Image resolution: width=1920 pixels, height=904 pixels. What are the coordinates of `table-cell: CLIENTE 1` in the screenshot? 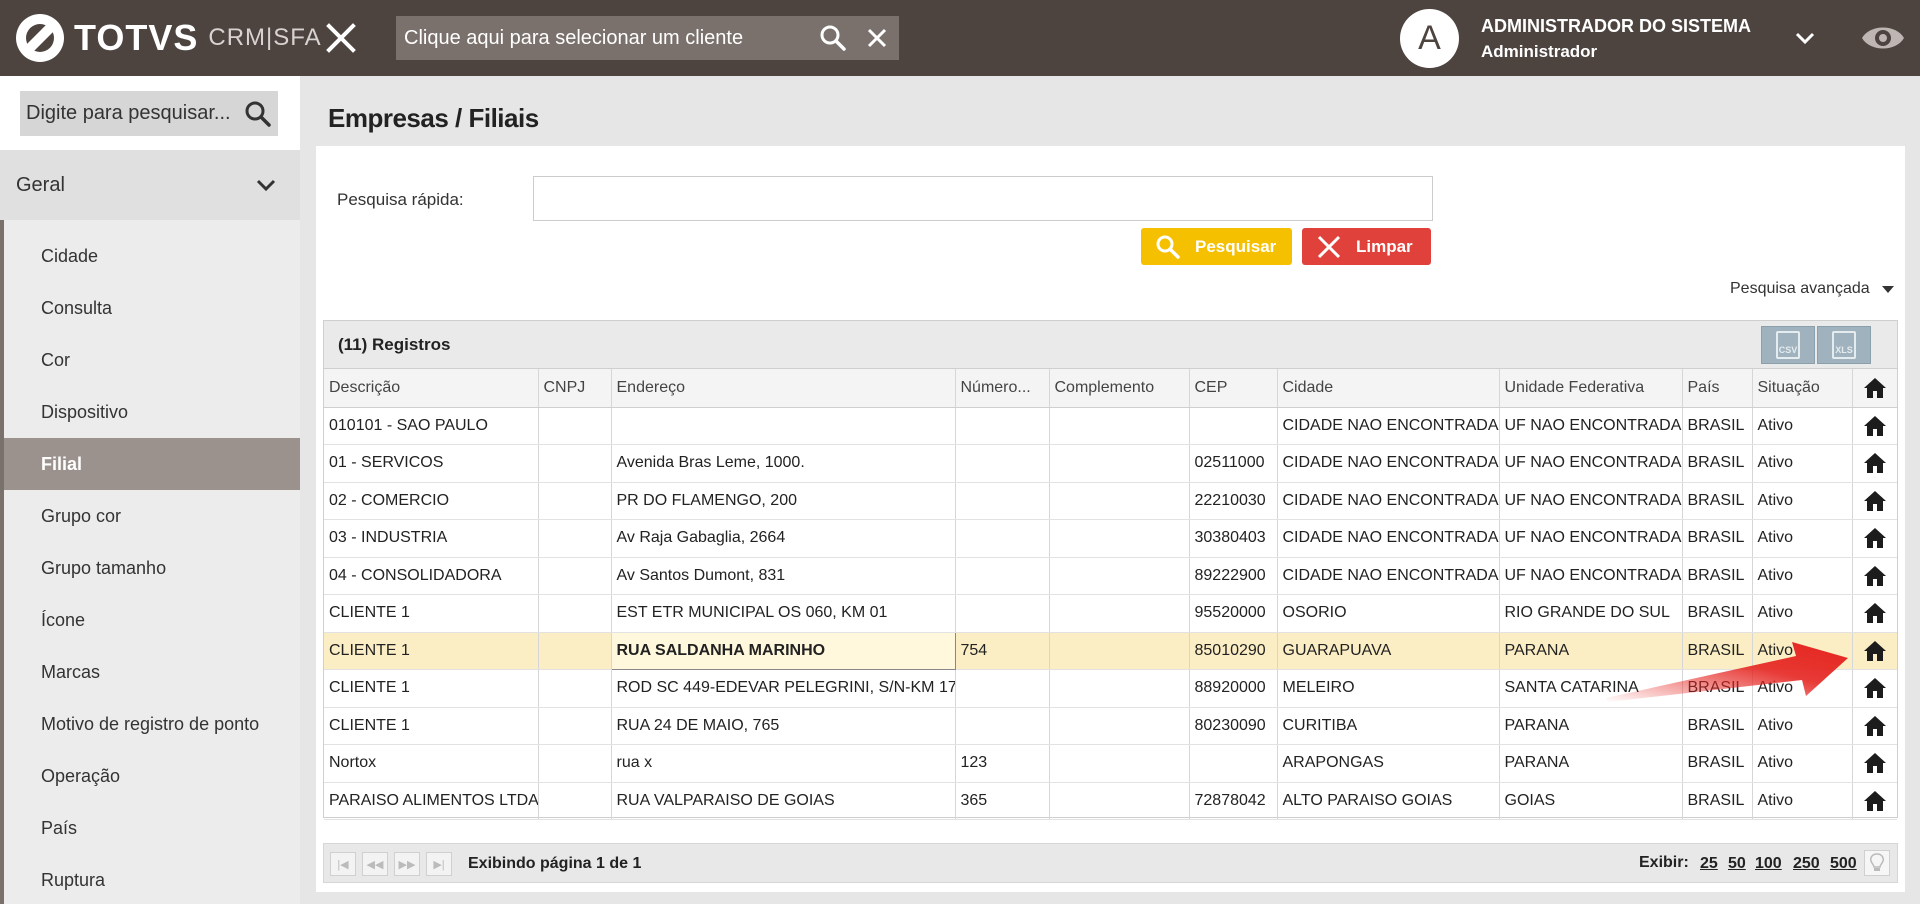 It's located at (431, 651).